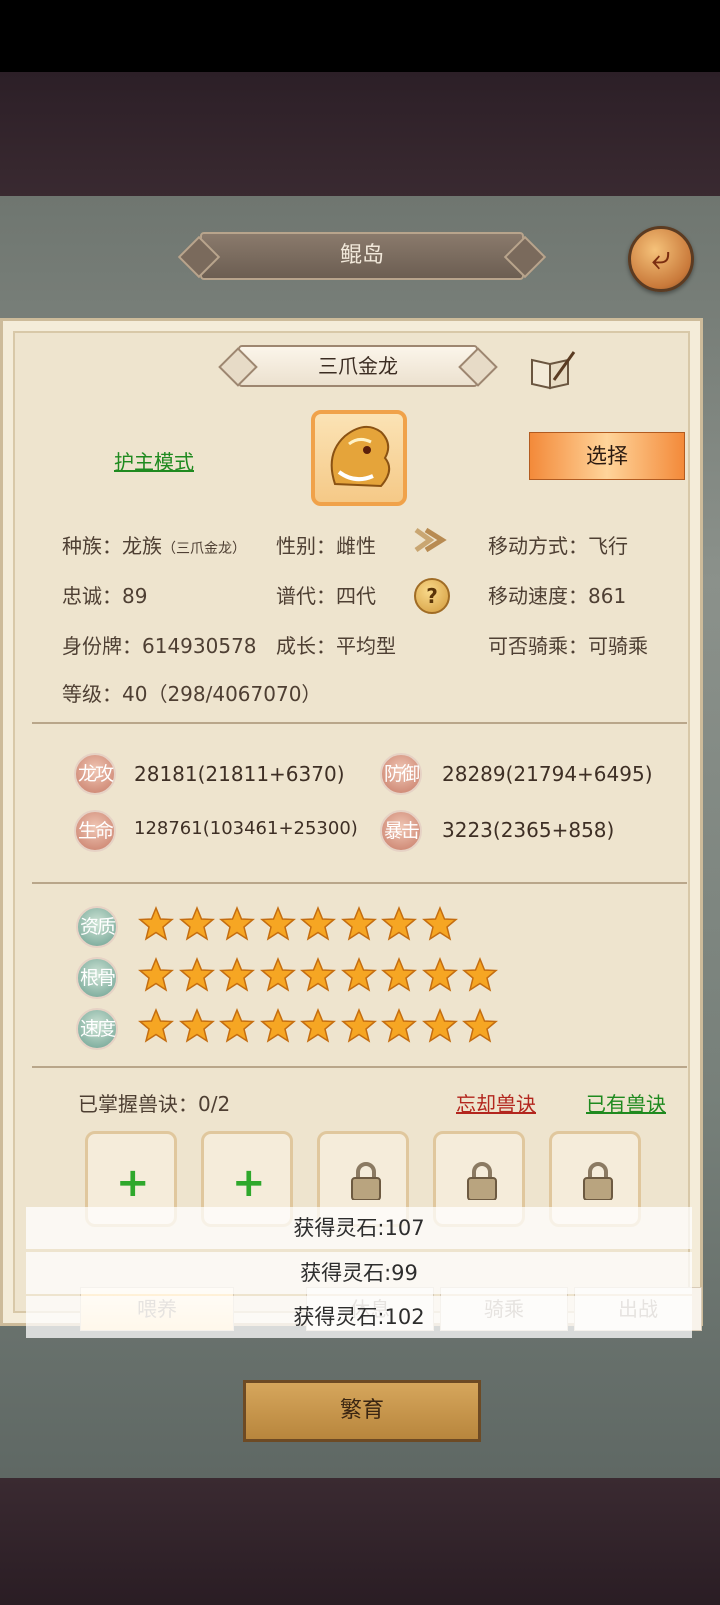 The width and height of the screenshot is (720, 1605). Describe the element at coordinates (246, 828) in the screenshot. I see `hp-value: 128761(103461+25300)` at that location.